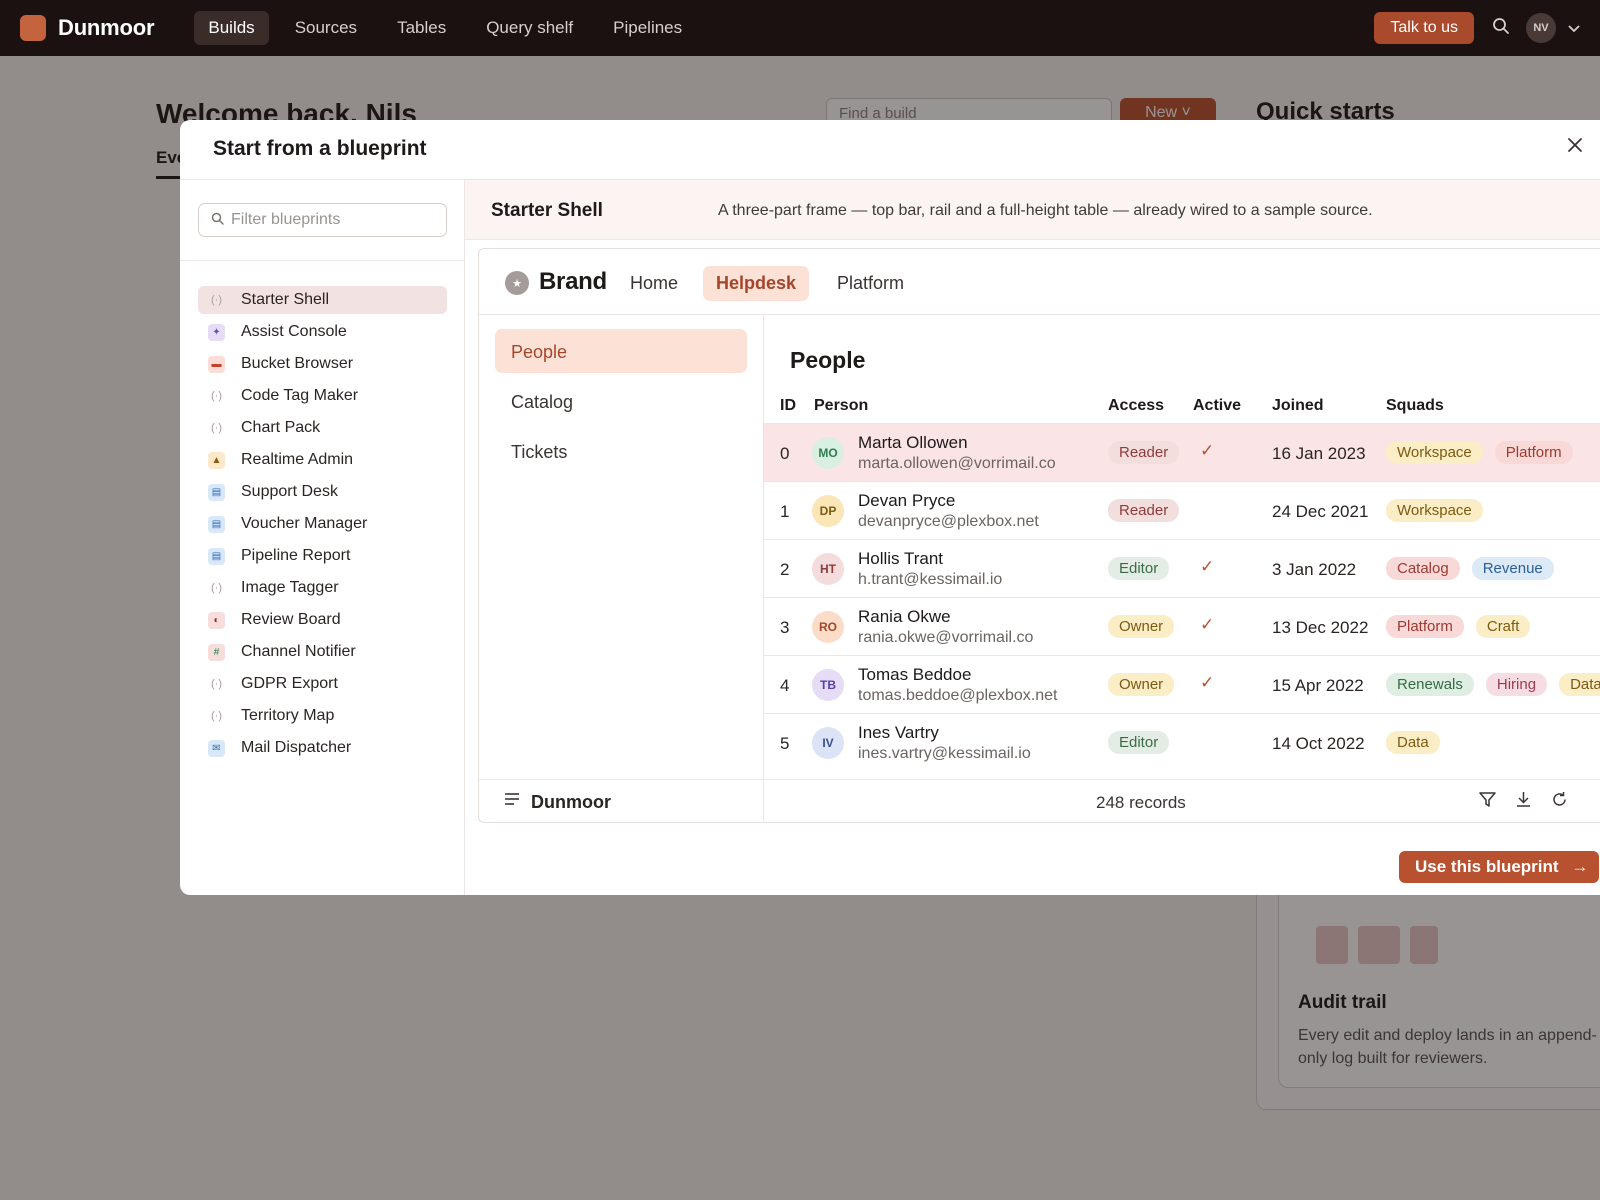  What do you see at coordinates (621, 451) in the screenshot?
I see `rail-item-tickets: Tickets` at bounding box center [621, 451].